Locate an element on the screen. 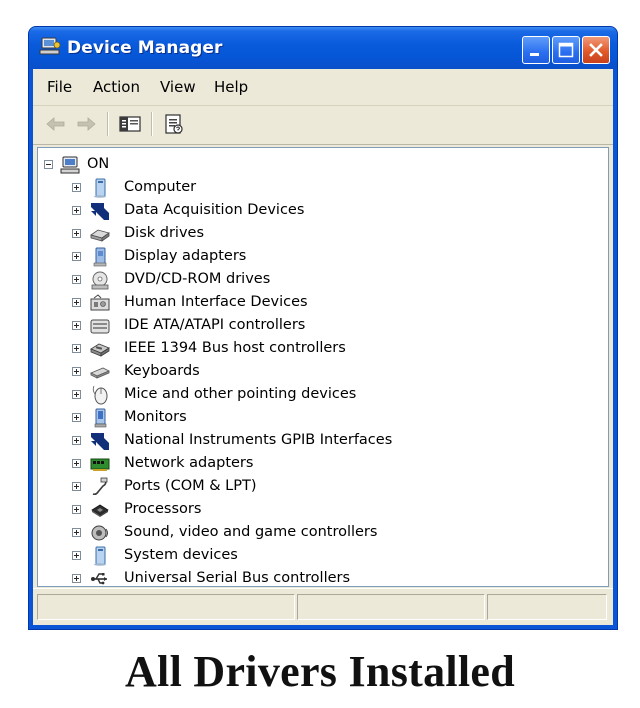 This screenshot has height=708, width=640. disk-drive-icon is located at coordinates (100, 234).